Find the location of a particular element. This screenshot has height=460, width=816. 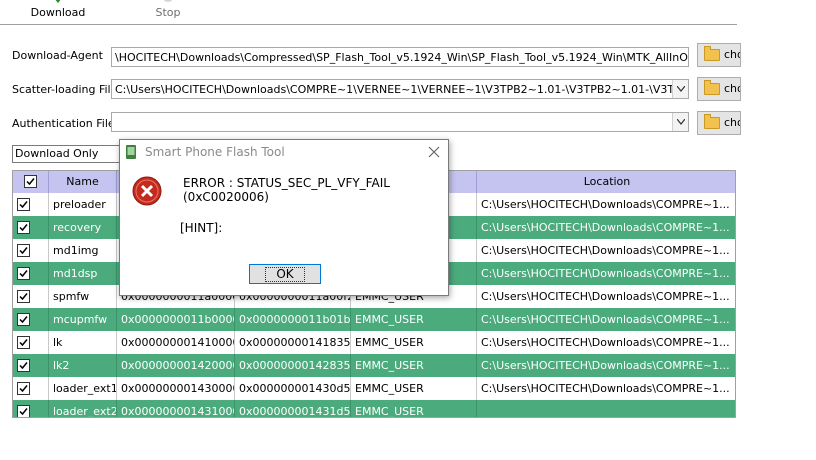

download-mode-select: Download Only is located at coordinates (67, 154).